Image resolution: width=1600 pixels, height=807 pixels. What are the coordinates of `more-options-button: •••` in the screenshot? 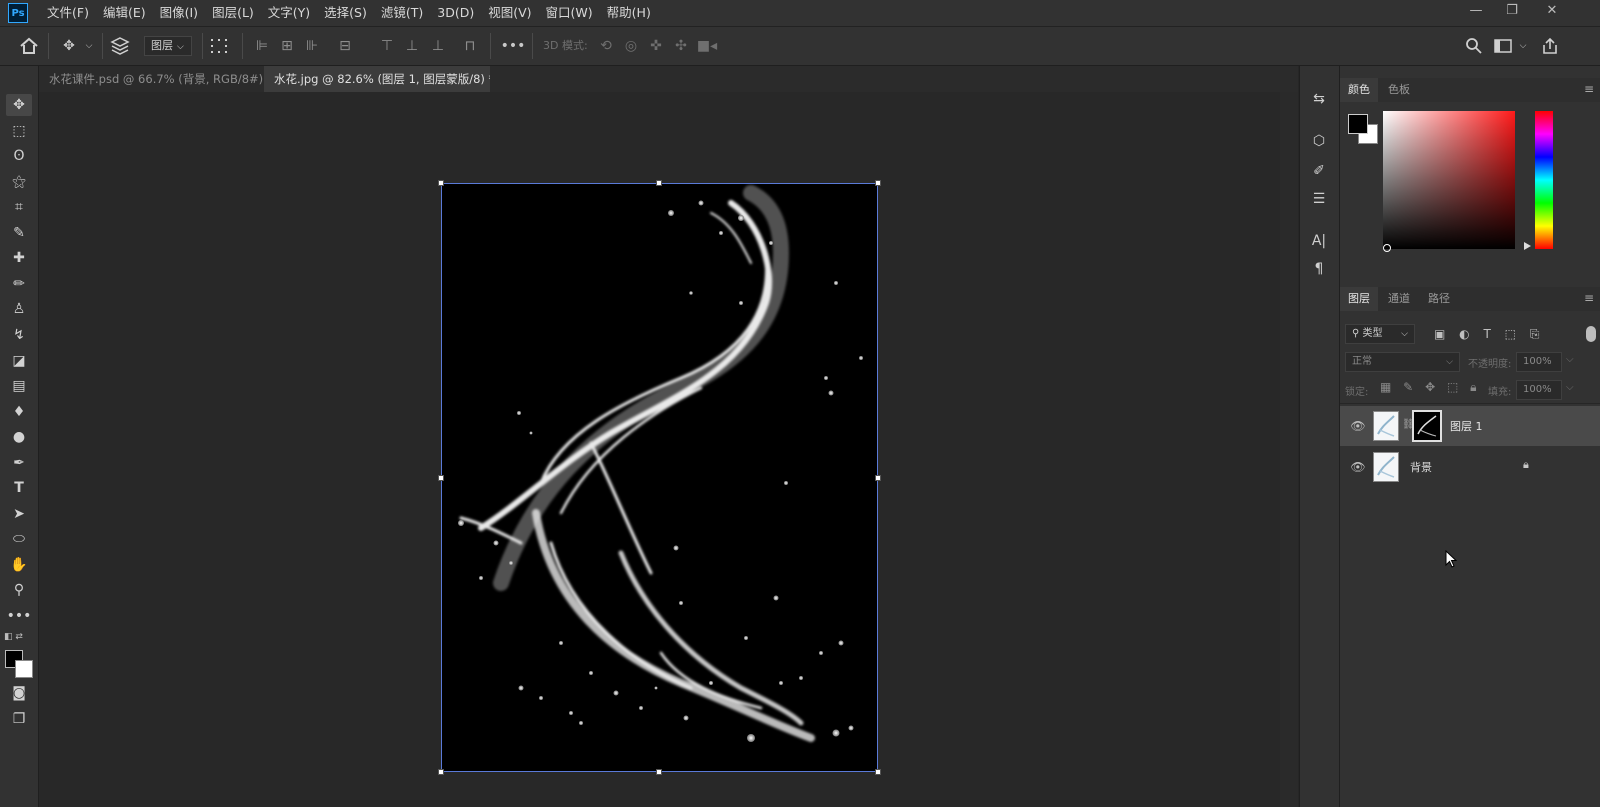 It's located at (513, 46).